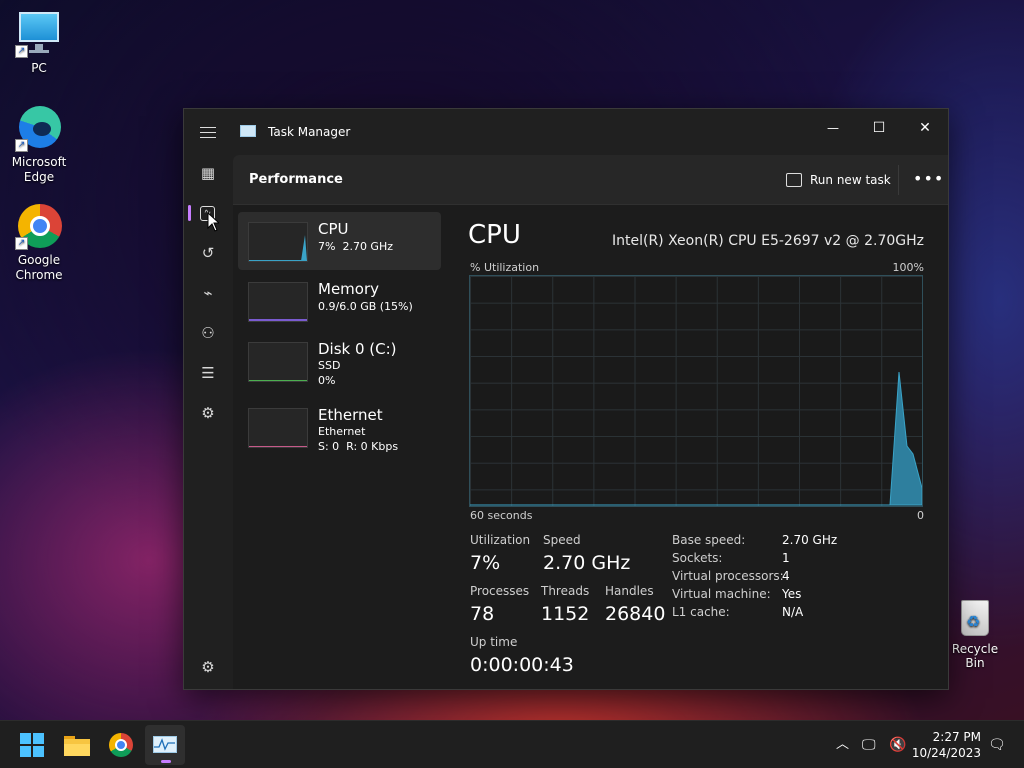 The width and height of the screenshot is (1024, 768). I want to click on memory-thumbnail-graph, so click(278, 302).